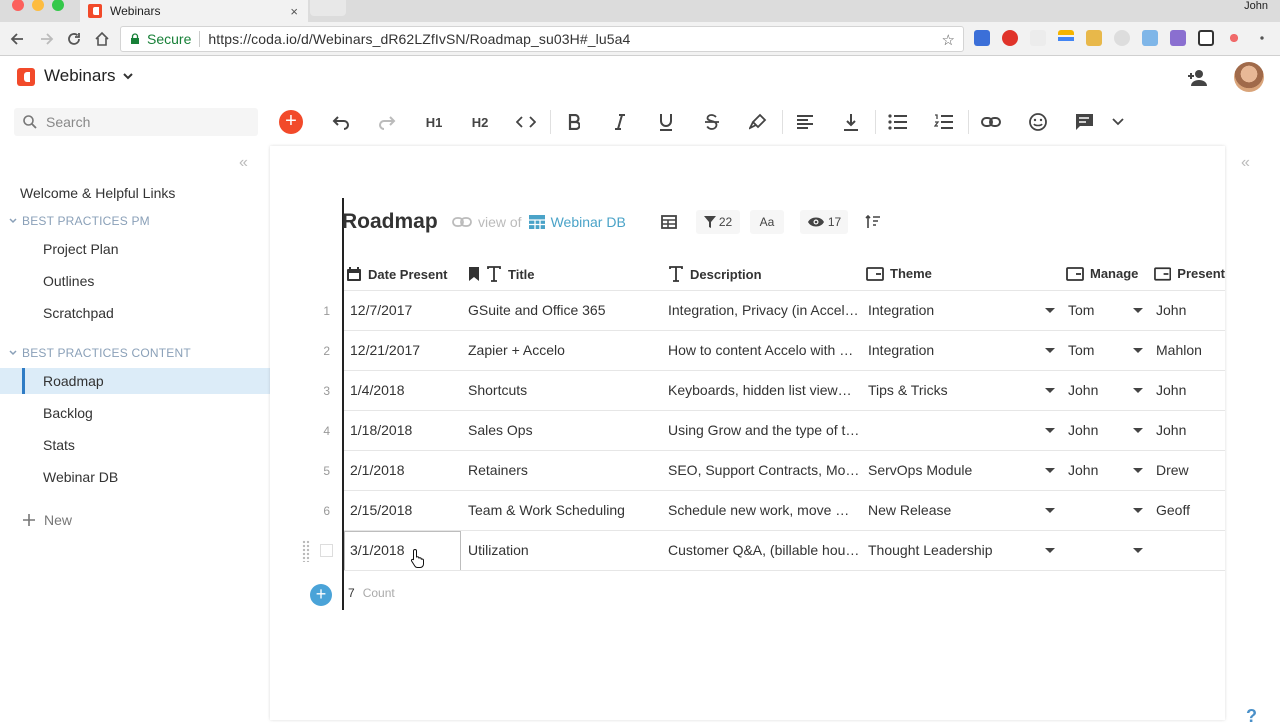  What do you see at coordinates (1189, 273) in the screenshot?
I see `column-header-presenter: Present` at bounding box center [1189, 273].